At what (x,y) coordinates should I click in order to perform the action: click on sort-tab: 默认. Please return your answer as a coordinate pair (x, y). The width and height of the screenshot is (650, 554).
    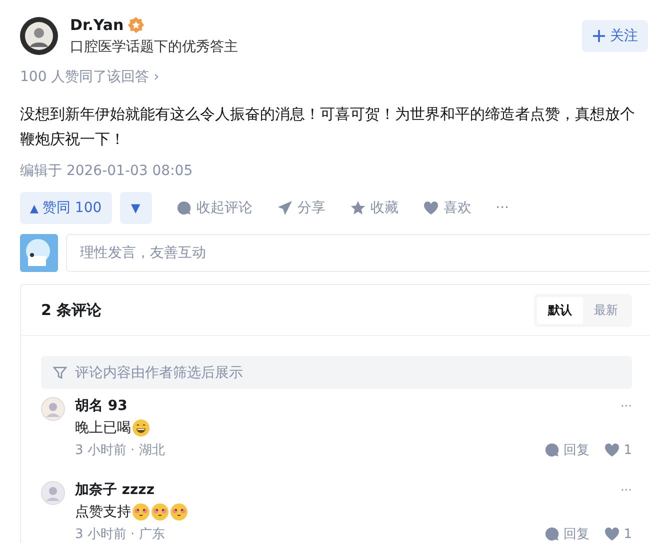
    Looking at the image, I should click on (560, 310).